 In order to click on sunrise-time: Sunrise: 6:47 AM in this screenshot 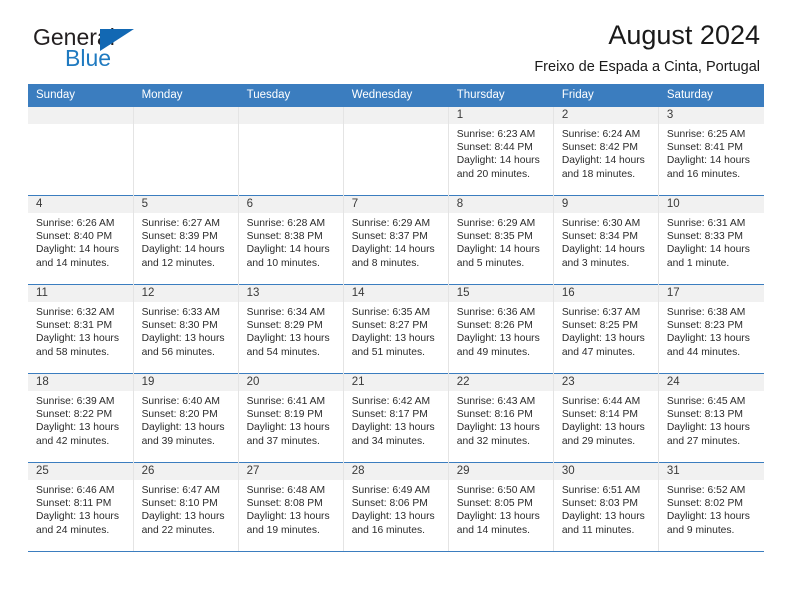, I will do `click(180, 490)`.